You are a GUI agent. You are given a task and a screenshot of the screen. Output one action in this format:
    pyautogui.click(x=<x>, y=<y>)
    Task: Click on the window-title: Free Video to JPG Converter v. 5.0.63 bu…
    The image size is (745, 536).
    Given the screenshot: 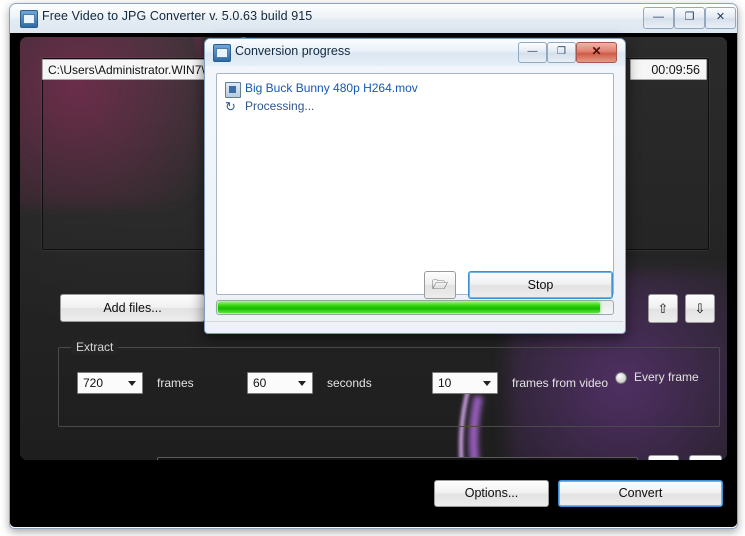 What is the action you would take?
    pyautogui.click(x=177, y=16)
    